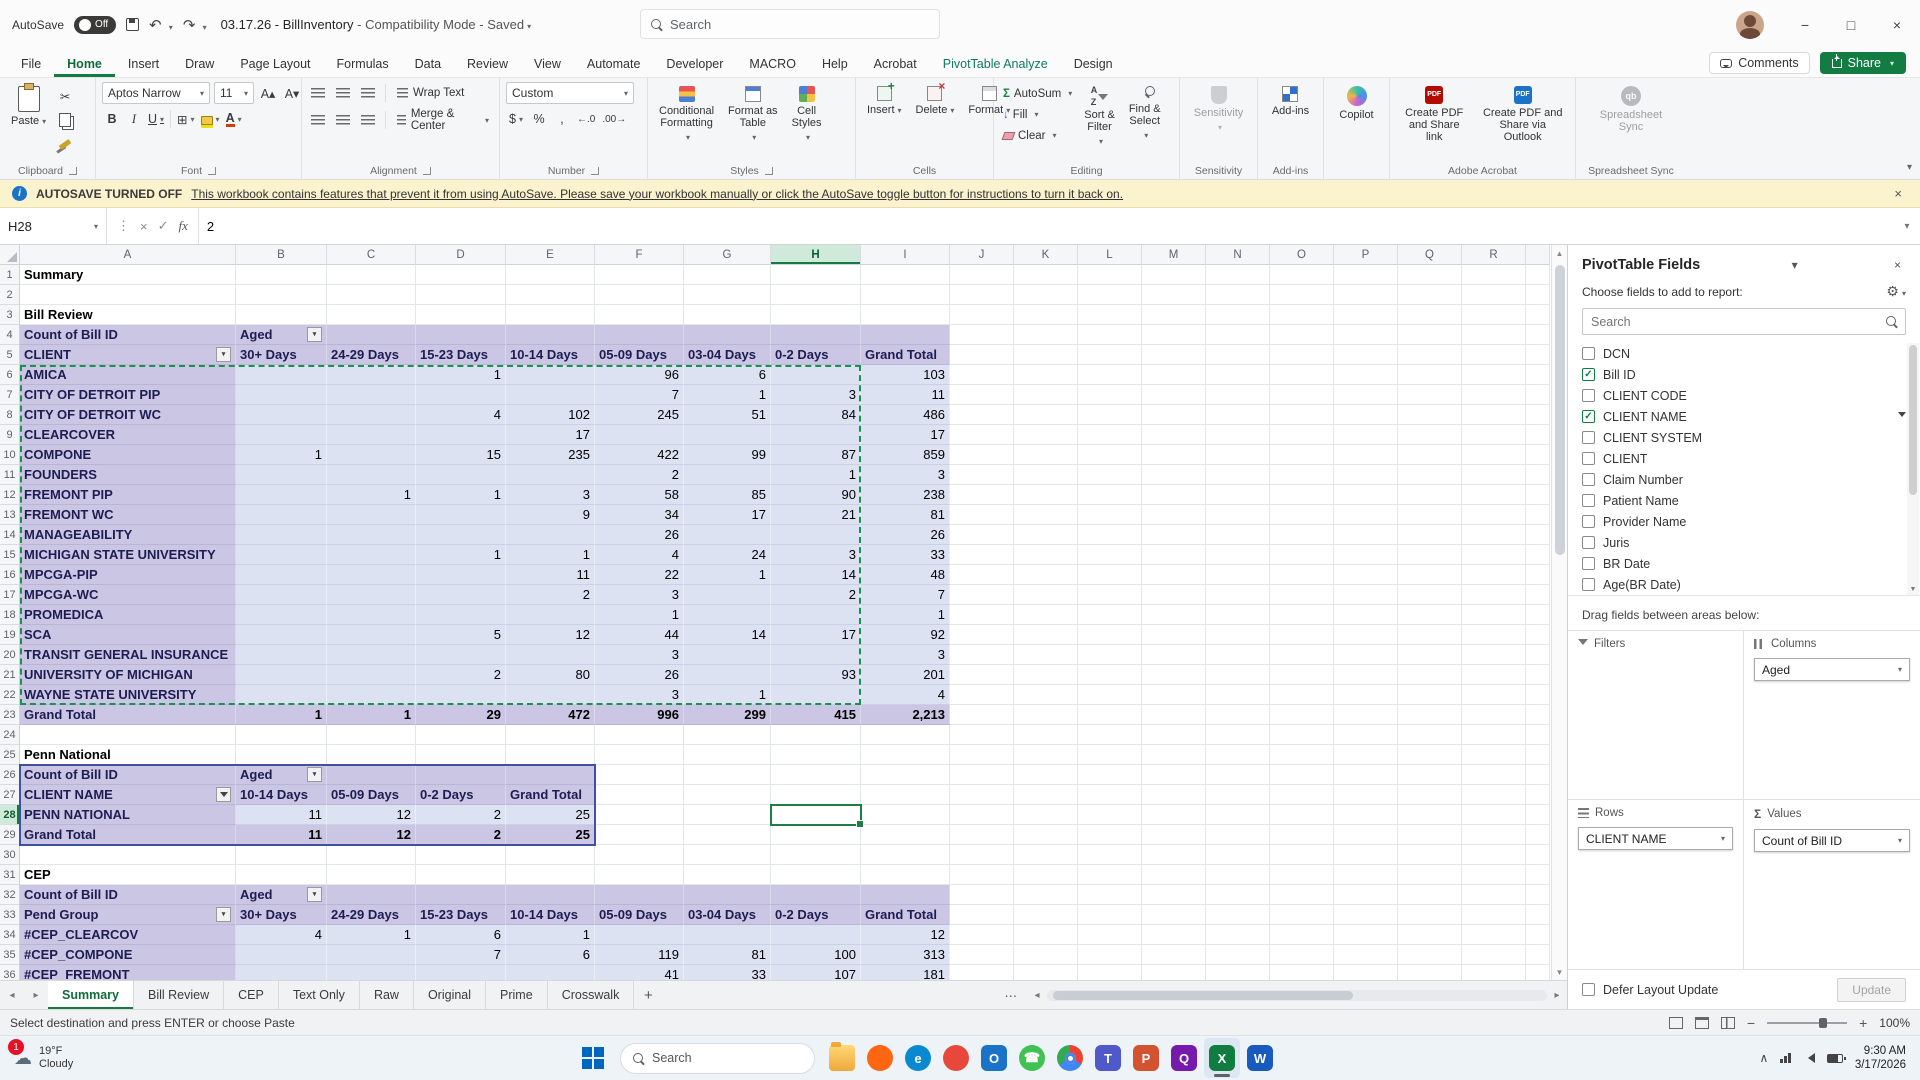 This screenshot has width=1920, height=1080. What do you see at coordinates (1238, 795) in the screenshot?
I see `cell-N27` at bounding box center [1238, 795].